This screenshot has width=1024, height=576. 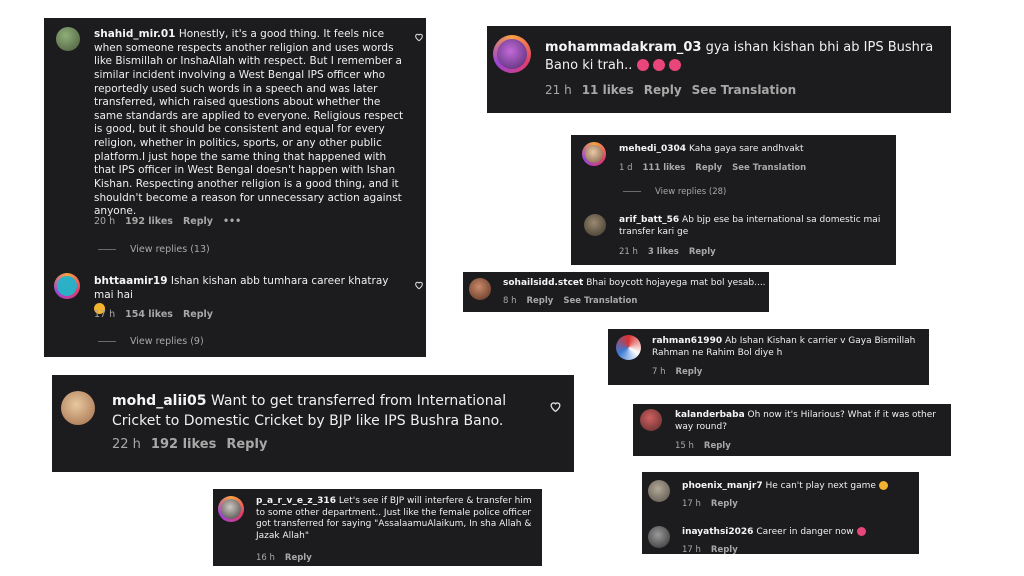 I want to click on comment-text: phoenix_manjr7 He can't play next game, so click(x=798, y=487).